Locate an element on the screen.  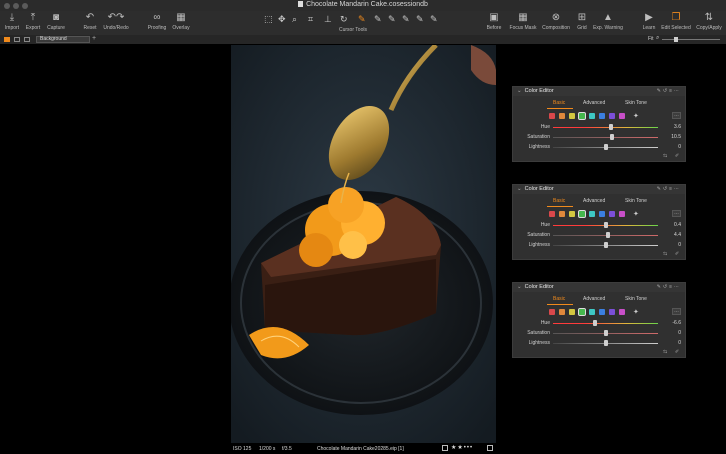
color-tag-icon is located at coordinates (490, 448).